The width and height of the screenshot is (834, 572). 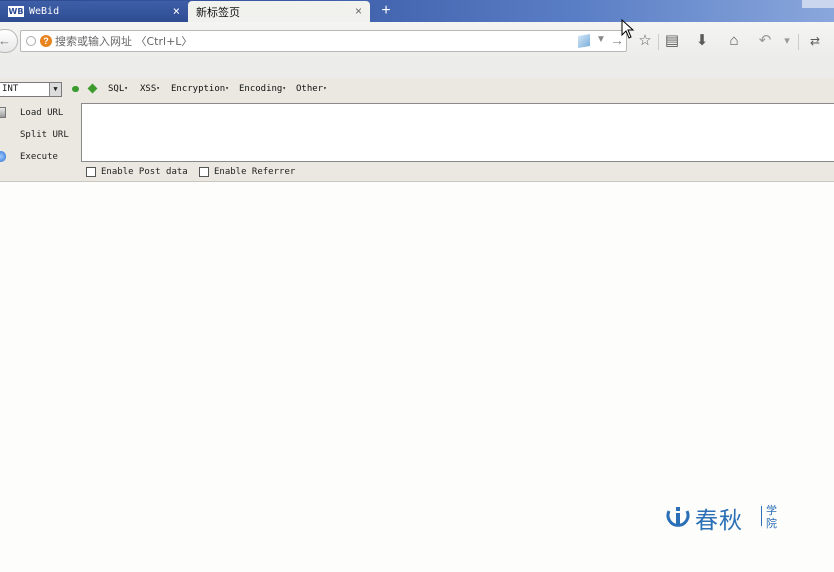 What do you see at coordinates (46, 41) in the screenshot?
I see `site-info-icon: ?` at bounding box center [46, 41].